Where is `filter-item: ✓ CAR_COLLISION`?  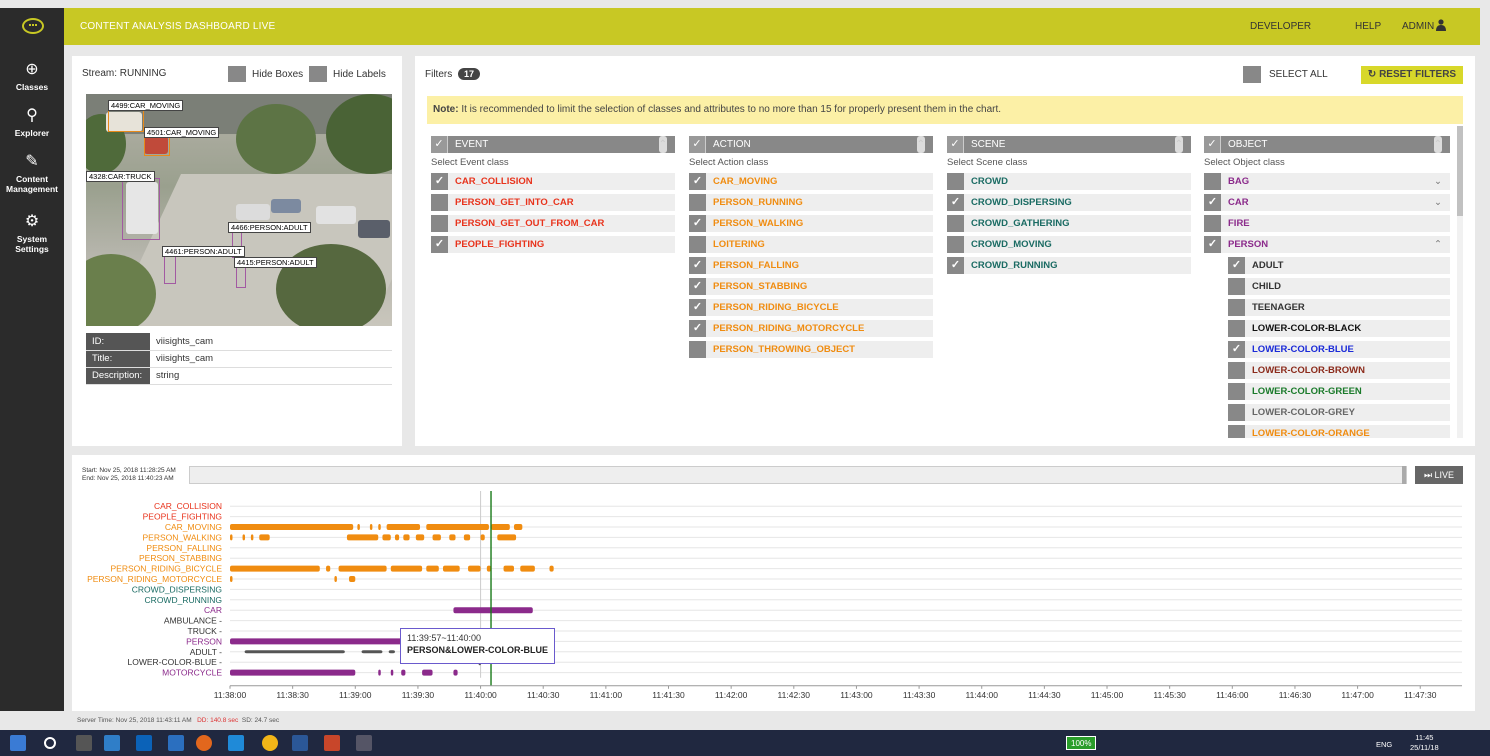 filter-item: ✓ CAR_COLLISION is located at coordinates (553, 181).